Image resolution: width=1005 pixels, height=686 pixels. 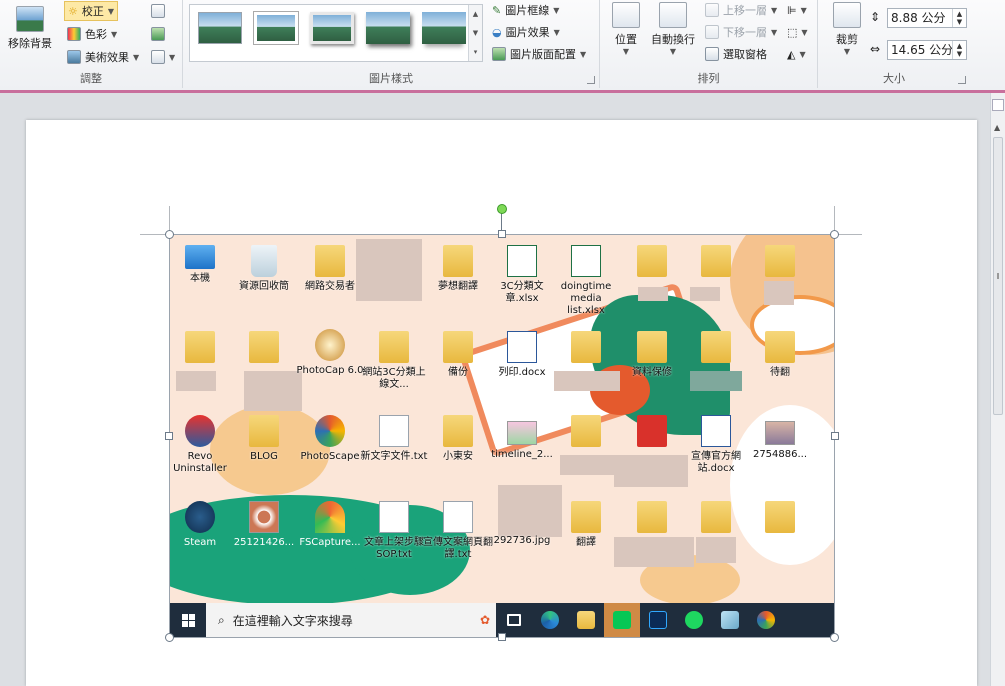 What do you see at coordinates (730, 620) in the screenshot?
I see `notepad-button` at bounding box center [730, 620].